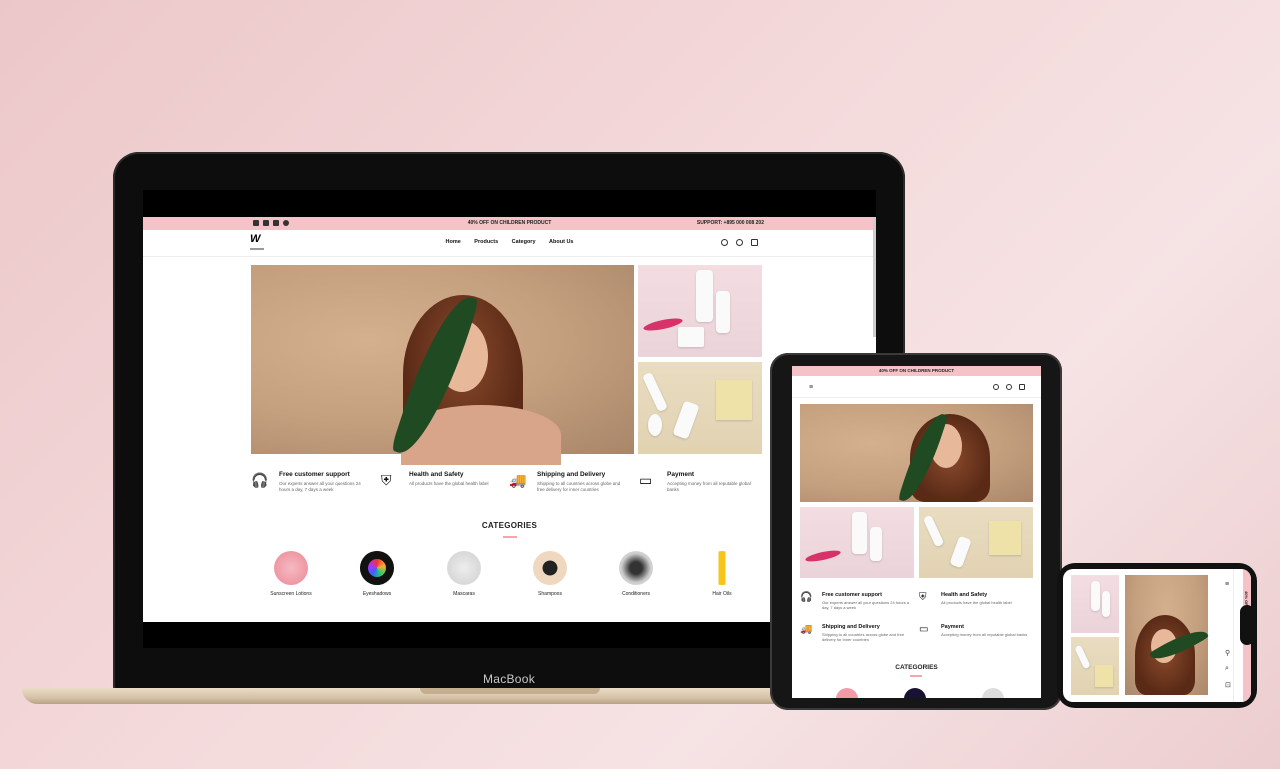 The width and height of the screenshot is (1280, 769). Describe the element at coordinates (1167, 635) in the screenshot. I see `phone-hero-banner` at that location.